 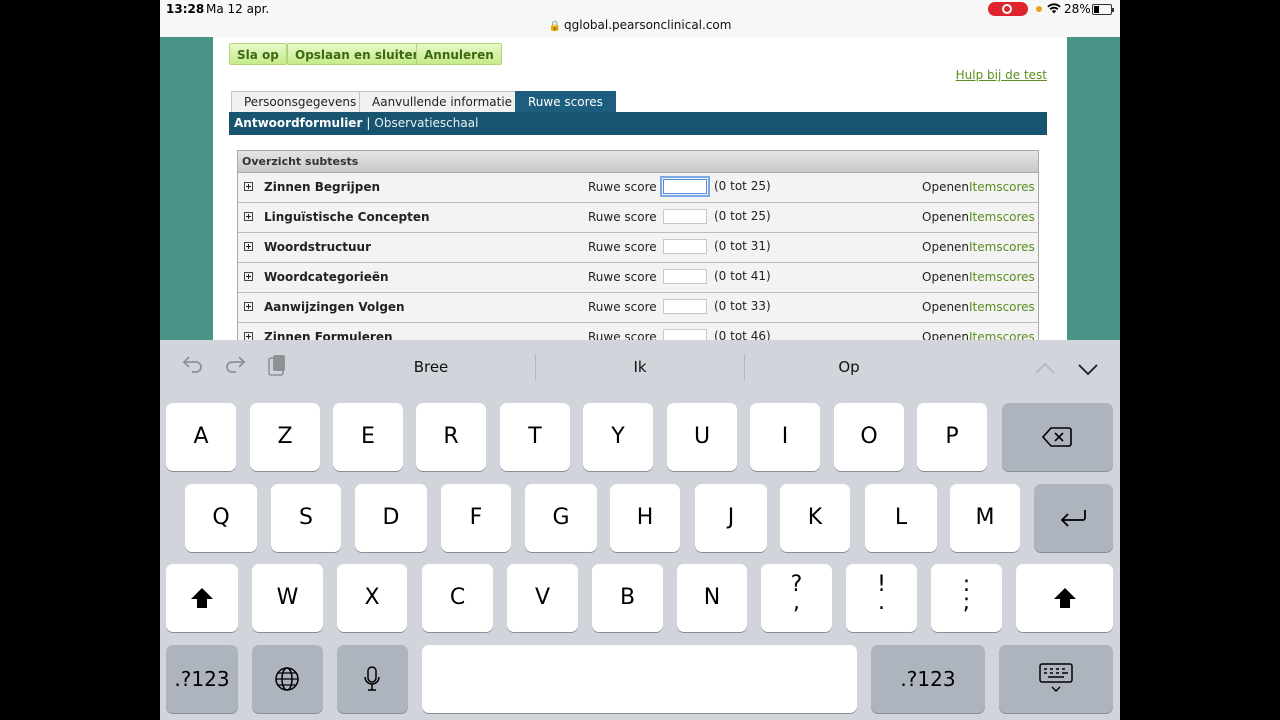 I want to click on suggestion-bar: Bree Ik Op, so click(x=640, y=367).